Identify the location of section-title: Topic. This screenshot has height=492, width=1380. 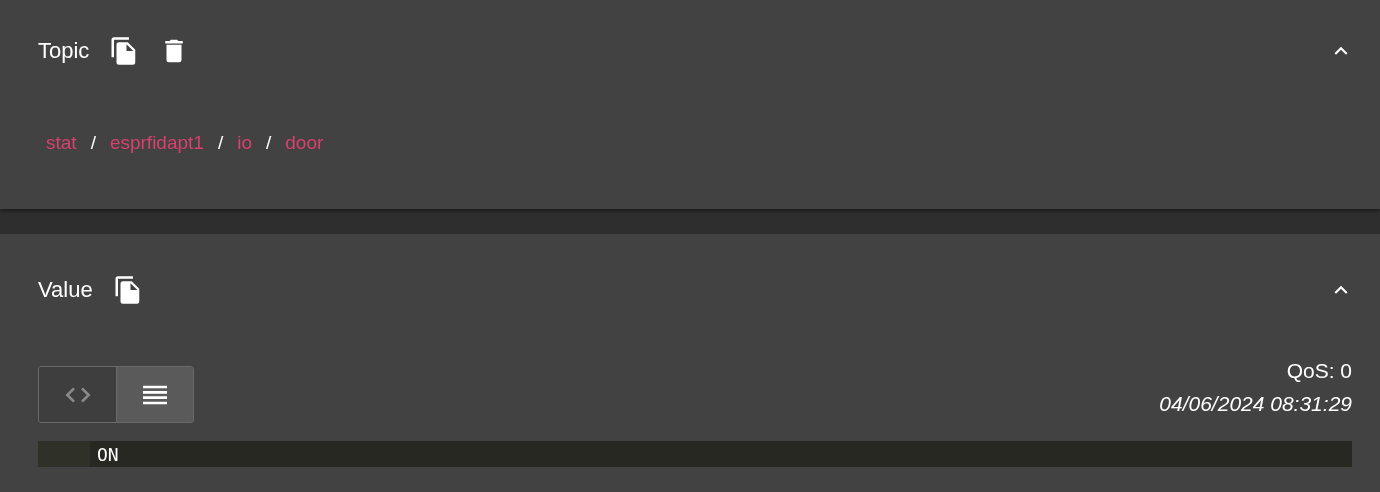
(64, 51).